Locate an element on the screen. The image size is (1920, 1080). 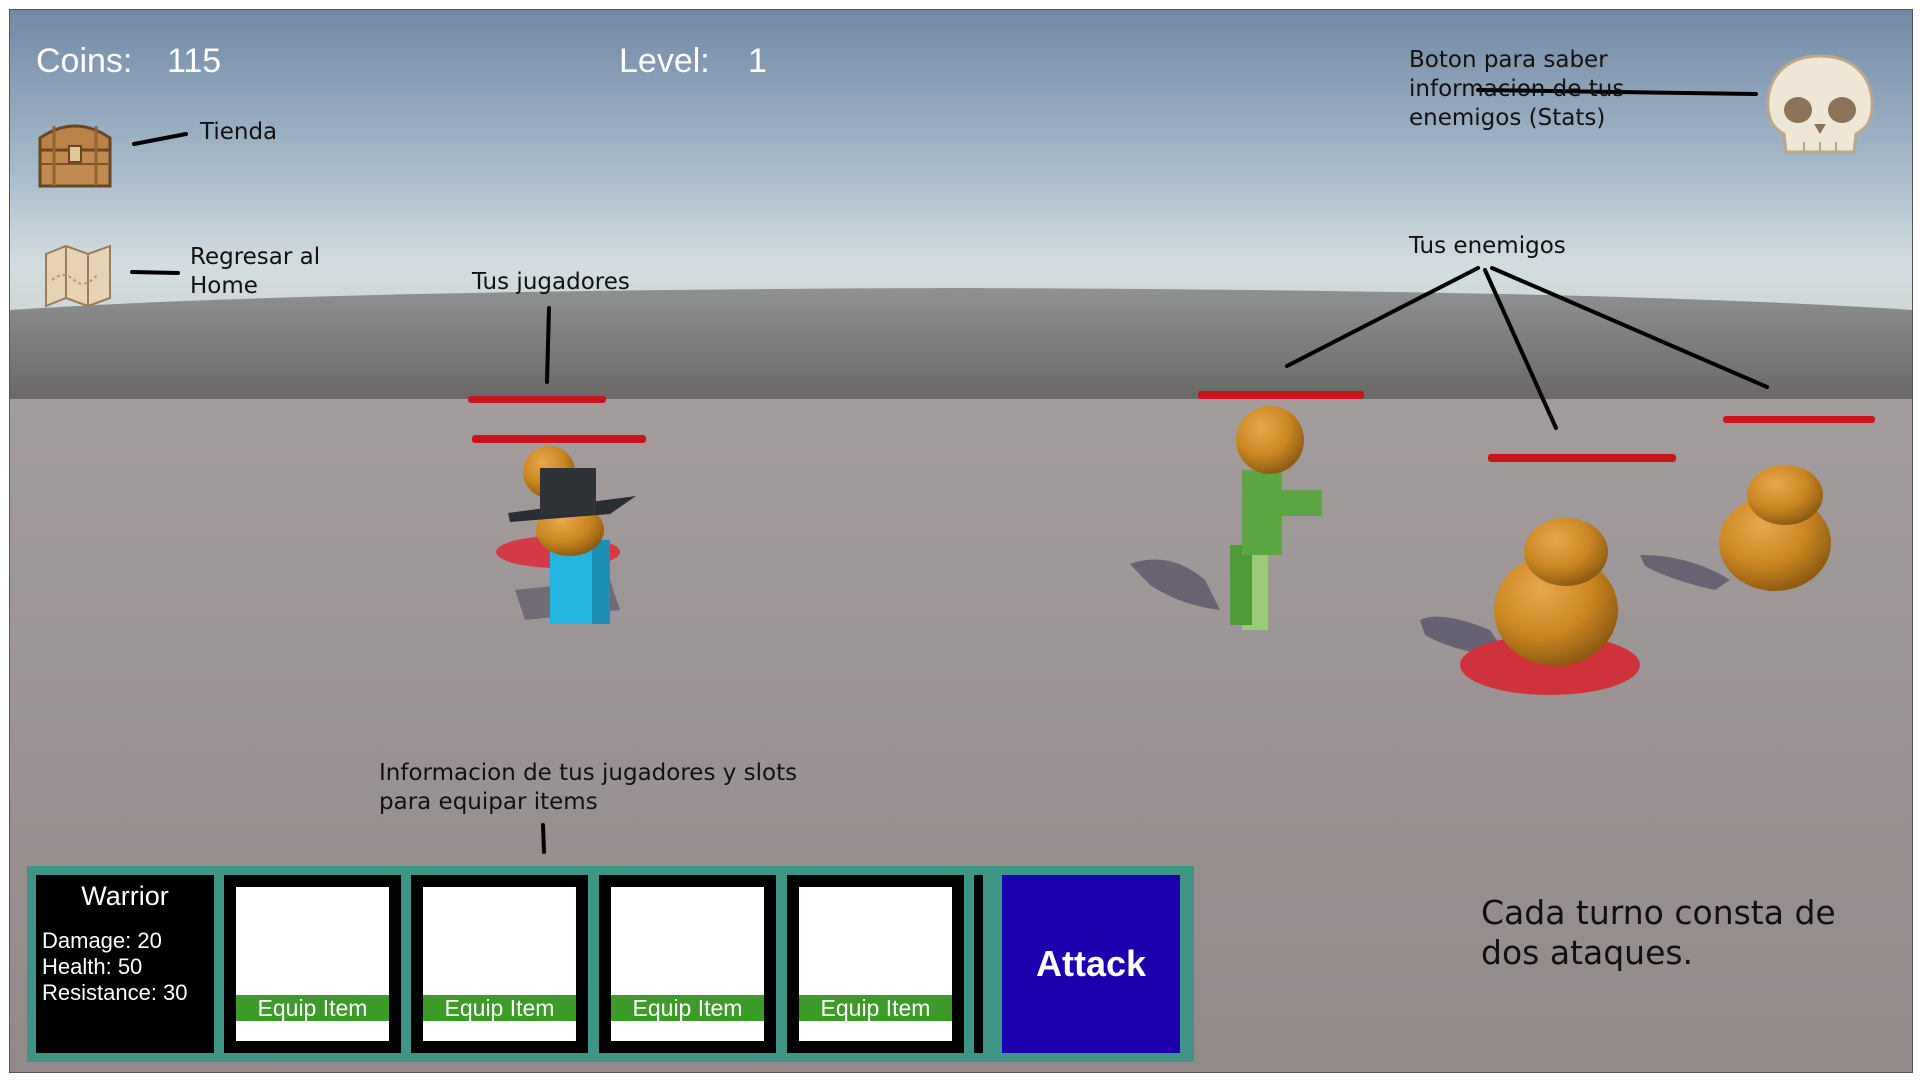
skull-icon is located at coordinates (1820, 104).